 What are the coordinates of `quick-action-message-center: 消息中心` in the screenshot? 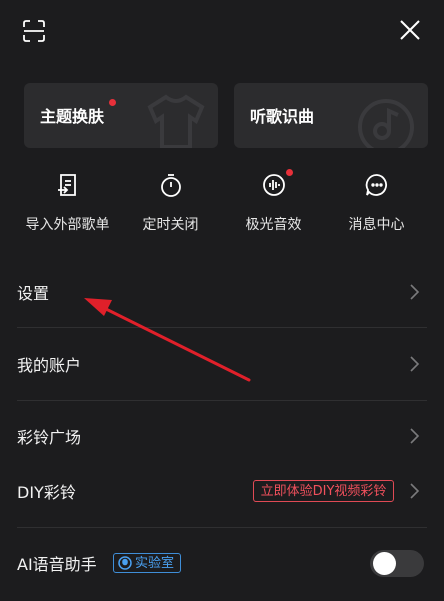 It's located at (376, 207).